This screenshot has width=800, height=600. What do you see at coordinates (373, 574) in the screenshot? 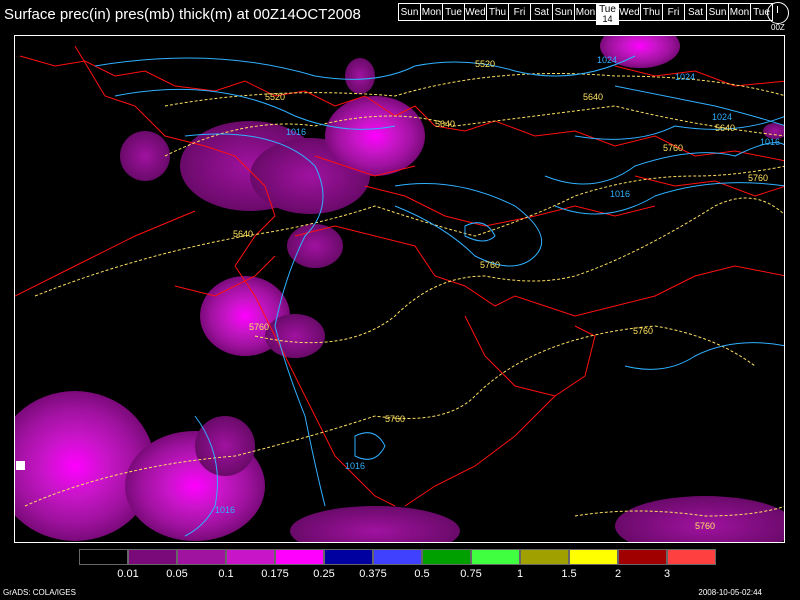
I see `legend-label: 0.375` at bounding box center [373, 574].